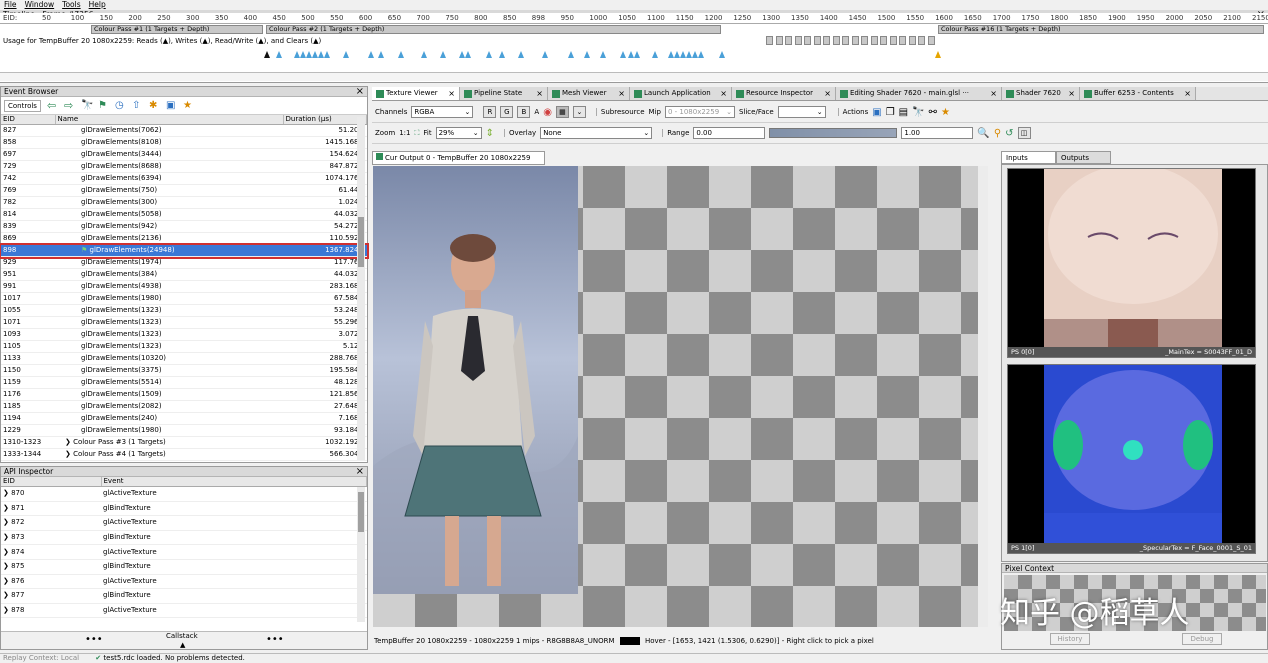 The height and width of the screenshot is (663, 1268). I want to click on canvas-vscrollbar, so click(983, 396).